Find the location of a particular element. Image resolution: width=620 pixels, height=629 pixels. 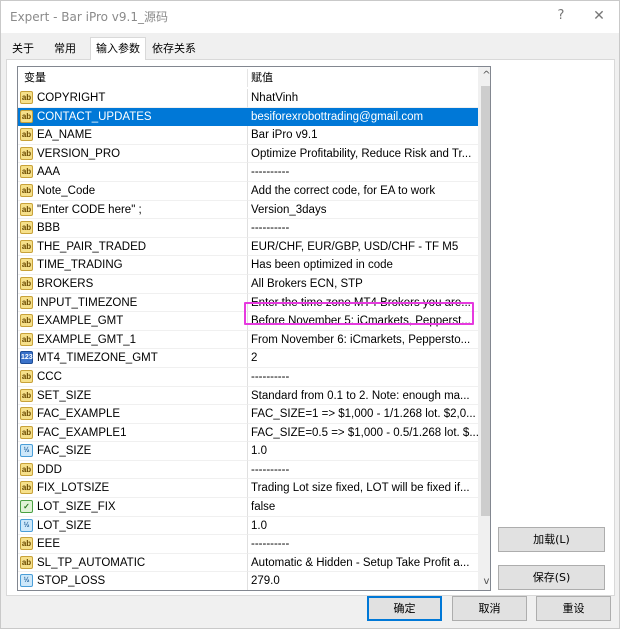

parameter-value-cell: Has been optimized in code is located at coordinates (363, 265).